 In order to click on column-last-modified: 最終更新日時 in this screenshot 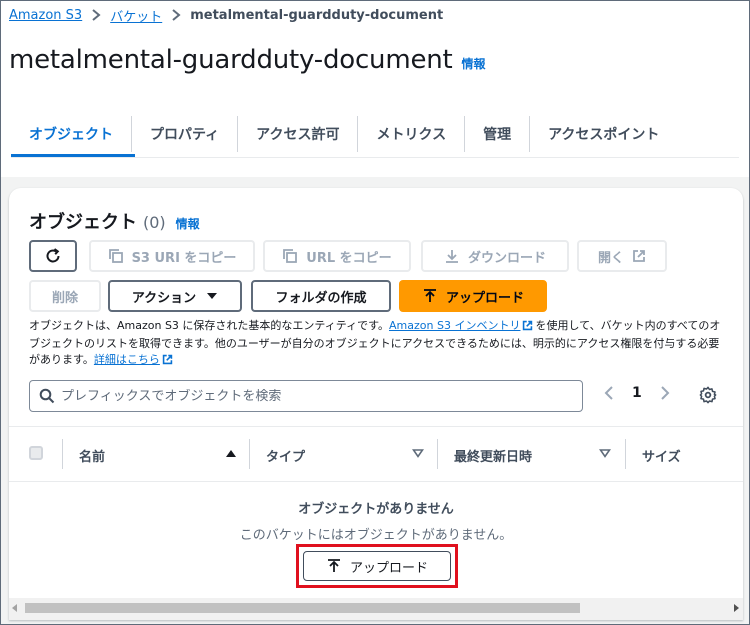, I will do `click(493, 455)`.